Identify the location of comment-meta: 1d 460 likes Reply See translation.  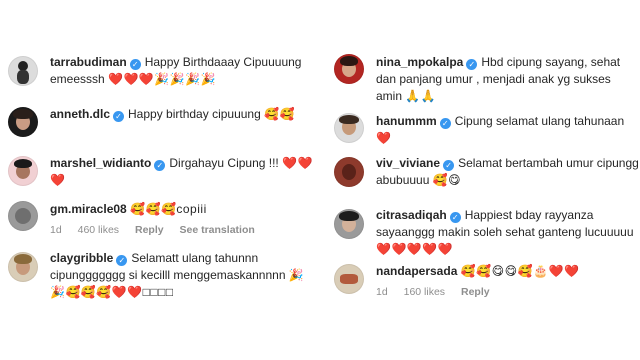
(182, 230).